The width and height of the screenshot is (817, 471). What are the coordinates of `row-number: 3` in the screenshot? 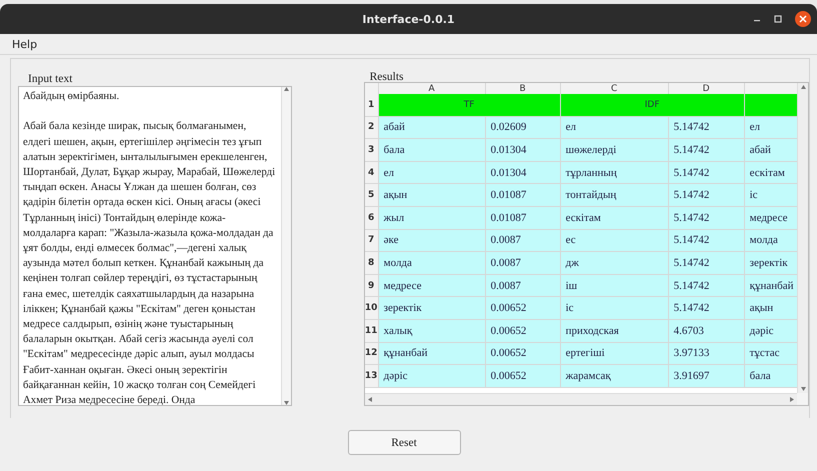 It's located at (371, 150).